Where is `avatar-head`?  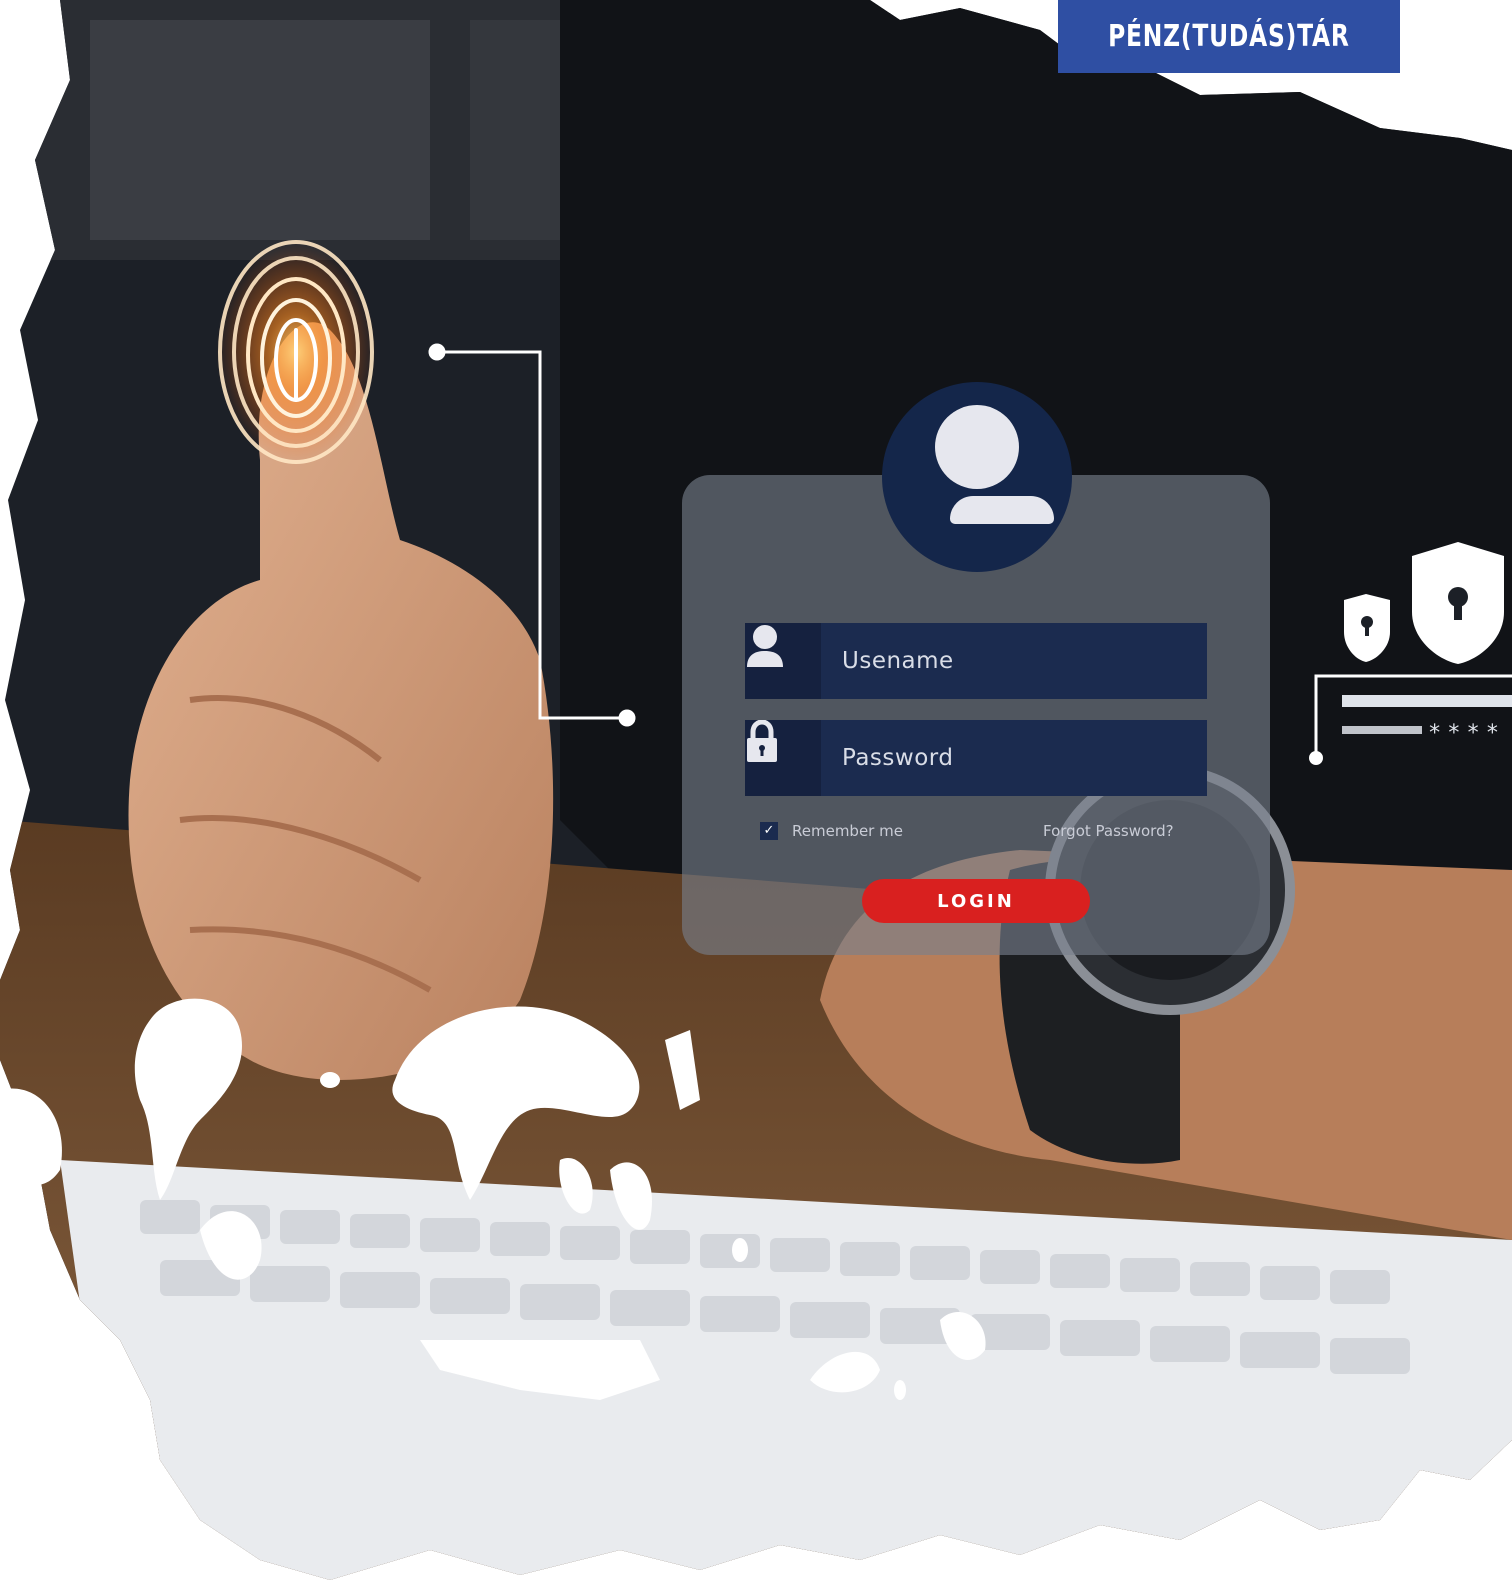
avatar-head is located at coordinates (977, 447).